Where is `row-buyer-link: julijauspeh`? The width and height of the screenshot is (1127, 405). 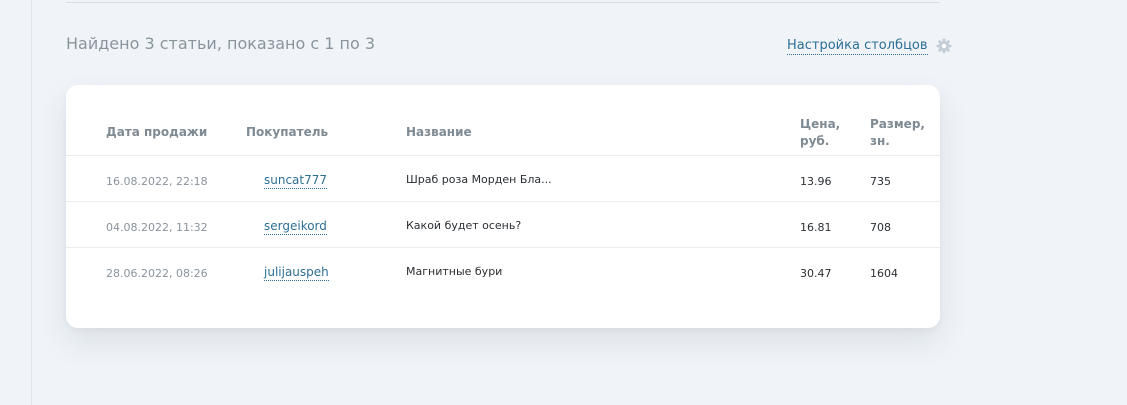
row-buyer-link: julijauspeh is located at coordinates (296, 273).